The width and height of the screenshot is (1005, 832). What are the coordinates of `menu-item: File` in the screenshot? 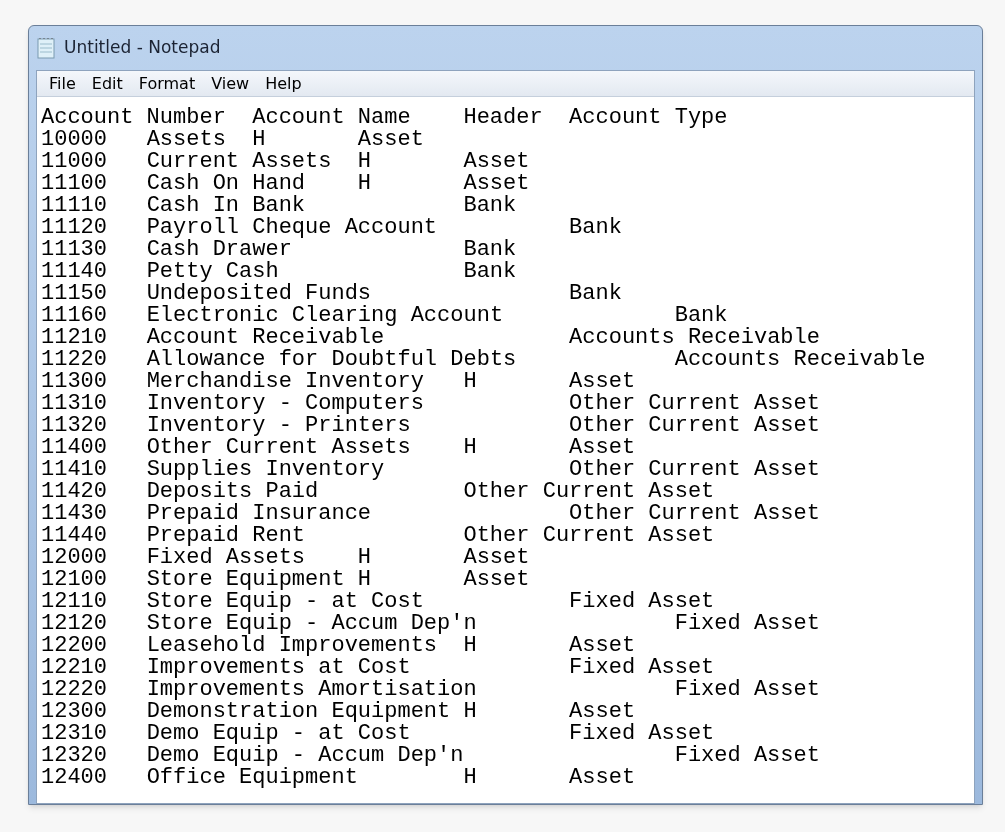 It's located at (62, 83).